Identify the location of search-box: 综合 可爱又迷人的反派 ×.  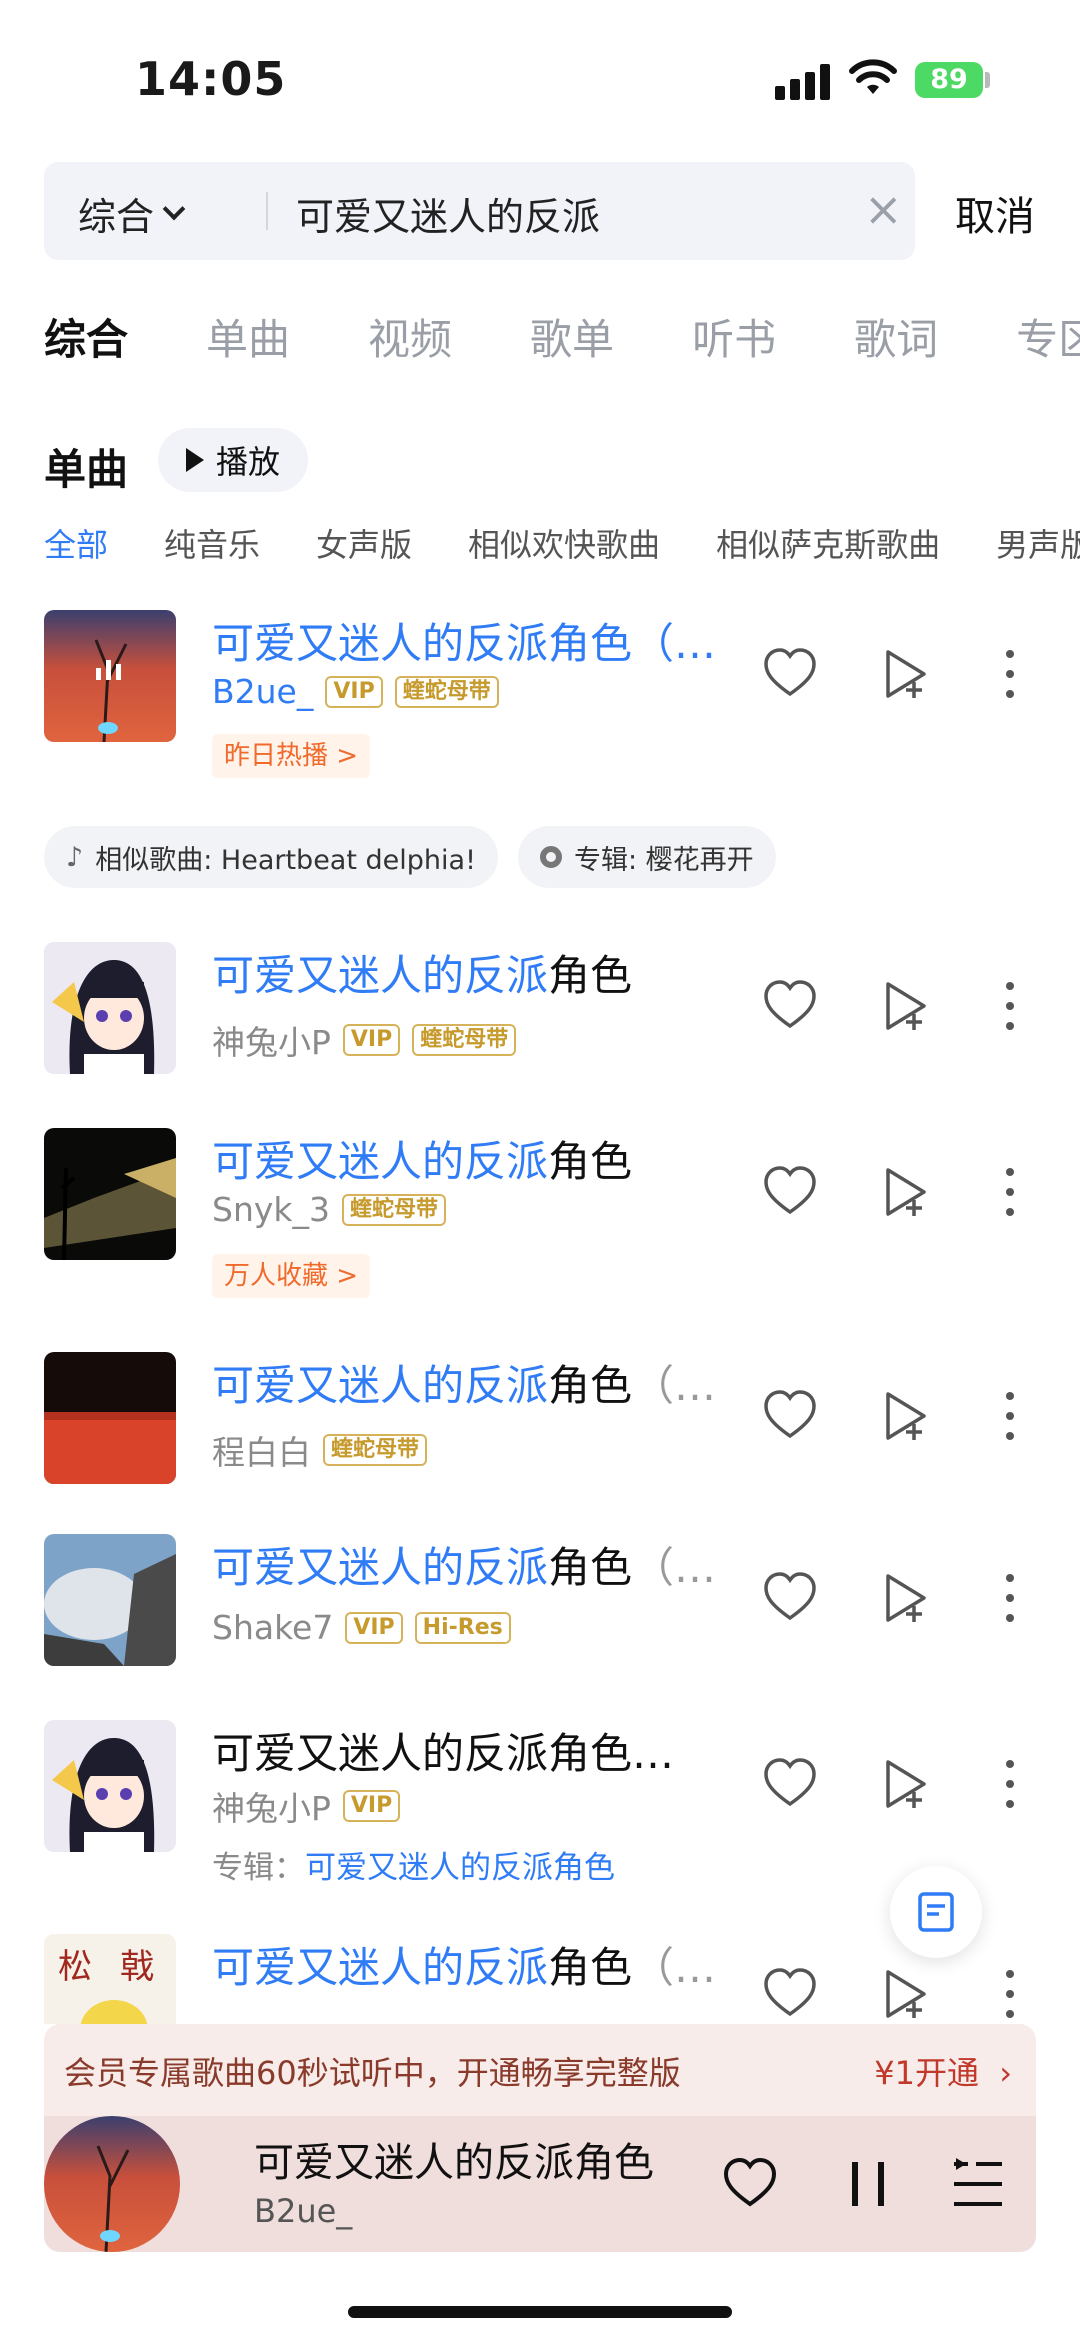
(479, 211).